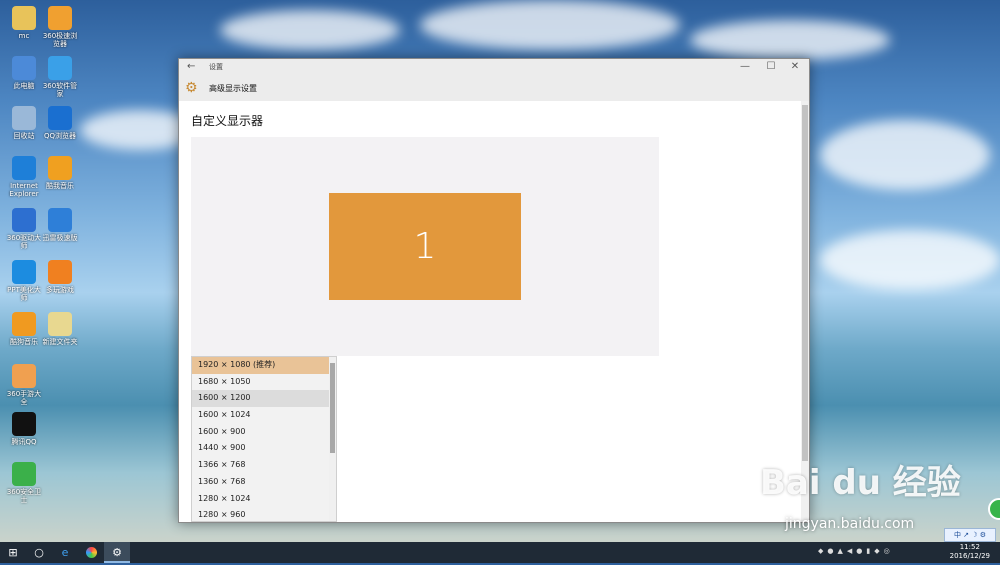 The image size is (1000, 565). I want to click on desktop-icon-label: 回收站, so click(24, 136).